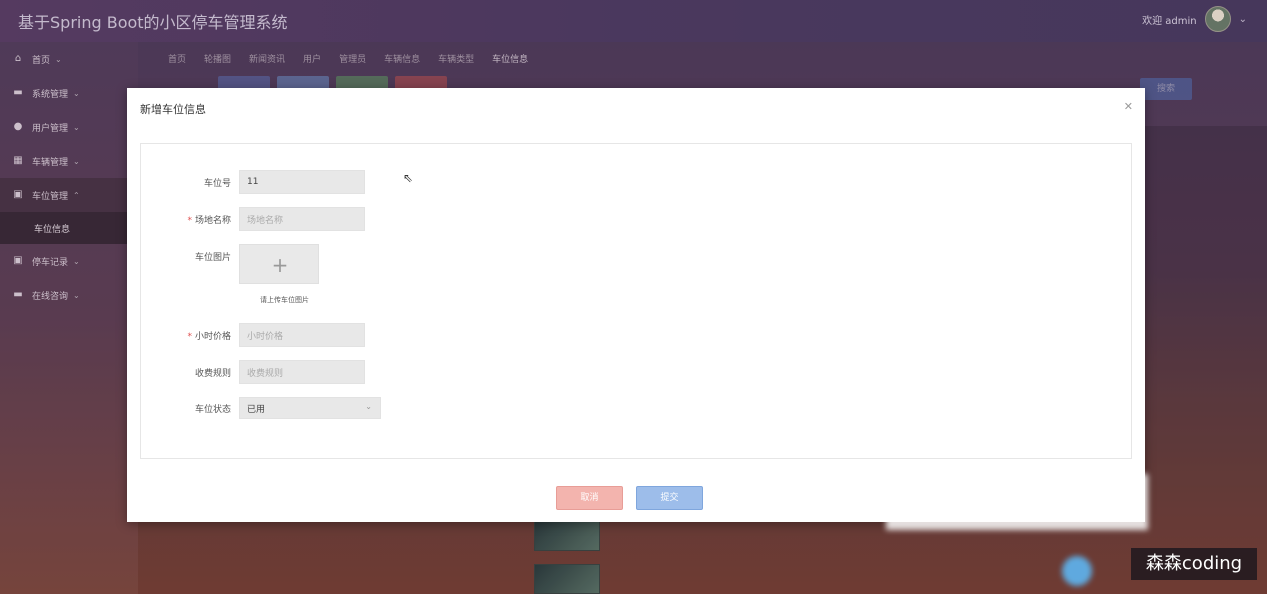  Describe the element at coordinates (284, 300) in the screenshot. I see `upload-hint: 请上传车位图片` at that location.